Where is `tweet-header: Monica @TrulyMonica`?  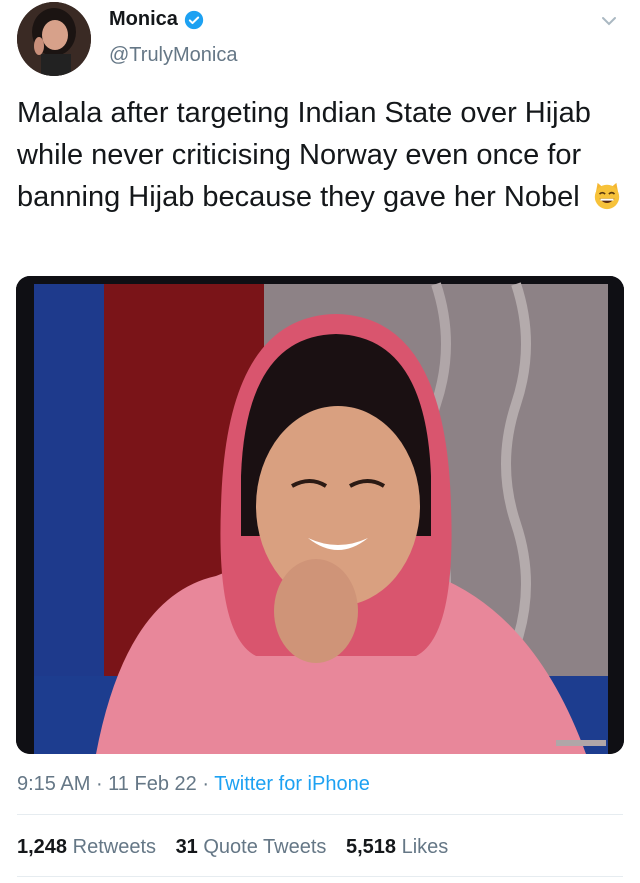 tweet-header: Monica @TrulyMonica is located at coordinates (320, 40).